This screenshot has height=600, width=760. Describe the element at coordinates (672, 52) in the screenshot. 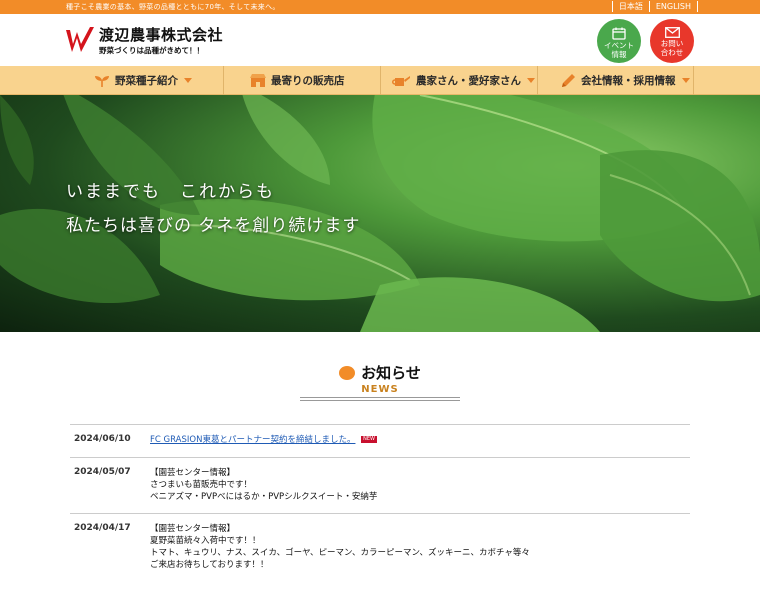

I see `contact-label-2: 合わせ` at that location.